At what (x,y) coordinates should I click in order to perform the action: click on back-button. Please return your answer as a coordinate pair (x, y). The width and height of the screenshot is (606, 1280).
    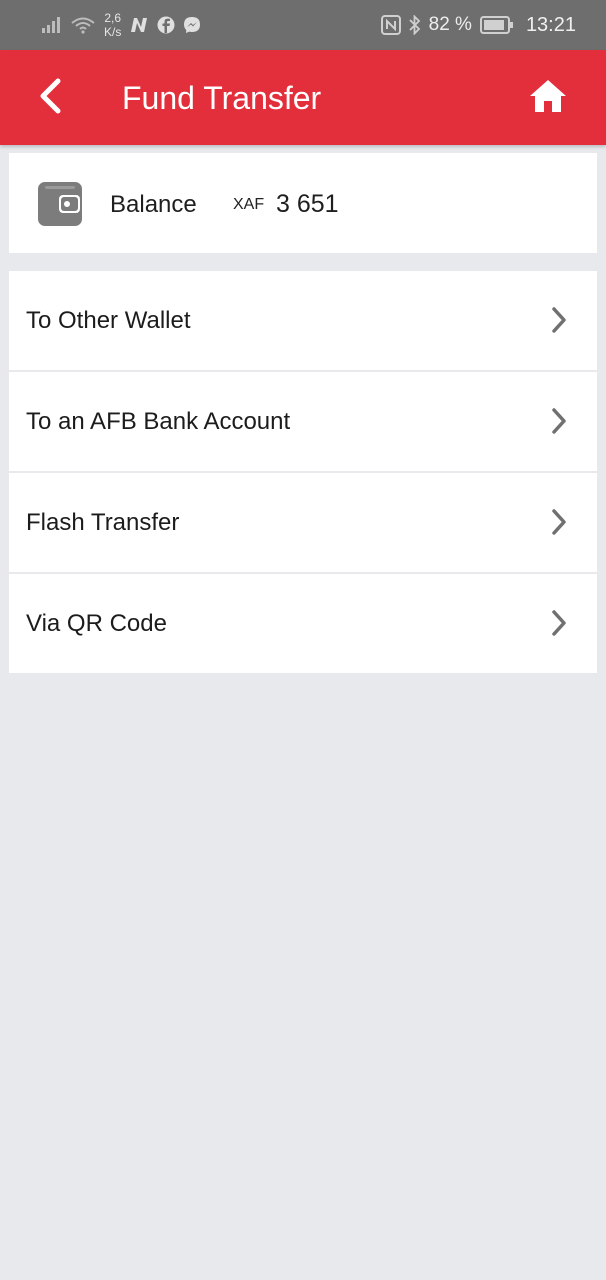
    Looking at the image, I should click on (50, 98).